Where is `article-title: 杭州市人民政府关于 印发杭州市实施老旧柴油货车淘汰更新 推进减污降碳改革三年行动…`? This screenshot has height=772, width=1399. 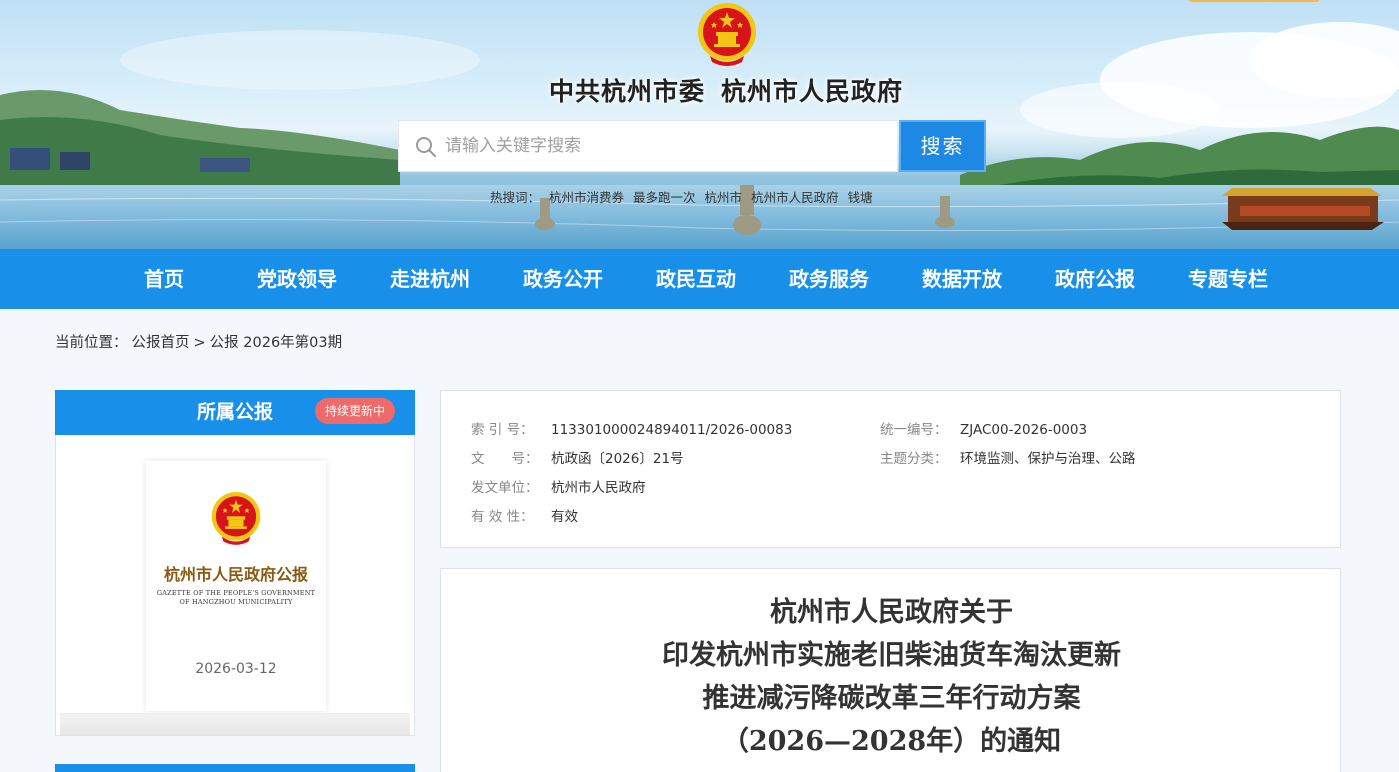 article-title: 杭州市人民政府关于 印发杭州市实施老旧柴油货车淘汰更新 推进减污降碳改革三年行动… is located at coordinates (891, 677).